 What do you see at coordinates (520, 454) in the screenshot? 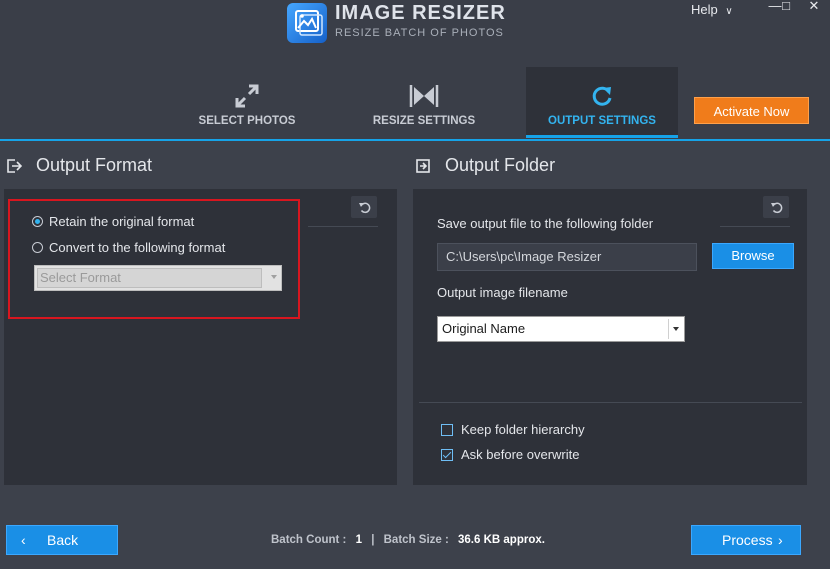
I see `checkbox-label: Ask before overwrite` at bounding box center [520, 454].